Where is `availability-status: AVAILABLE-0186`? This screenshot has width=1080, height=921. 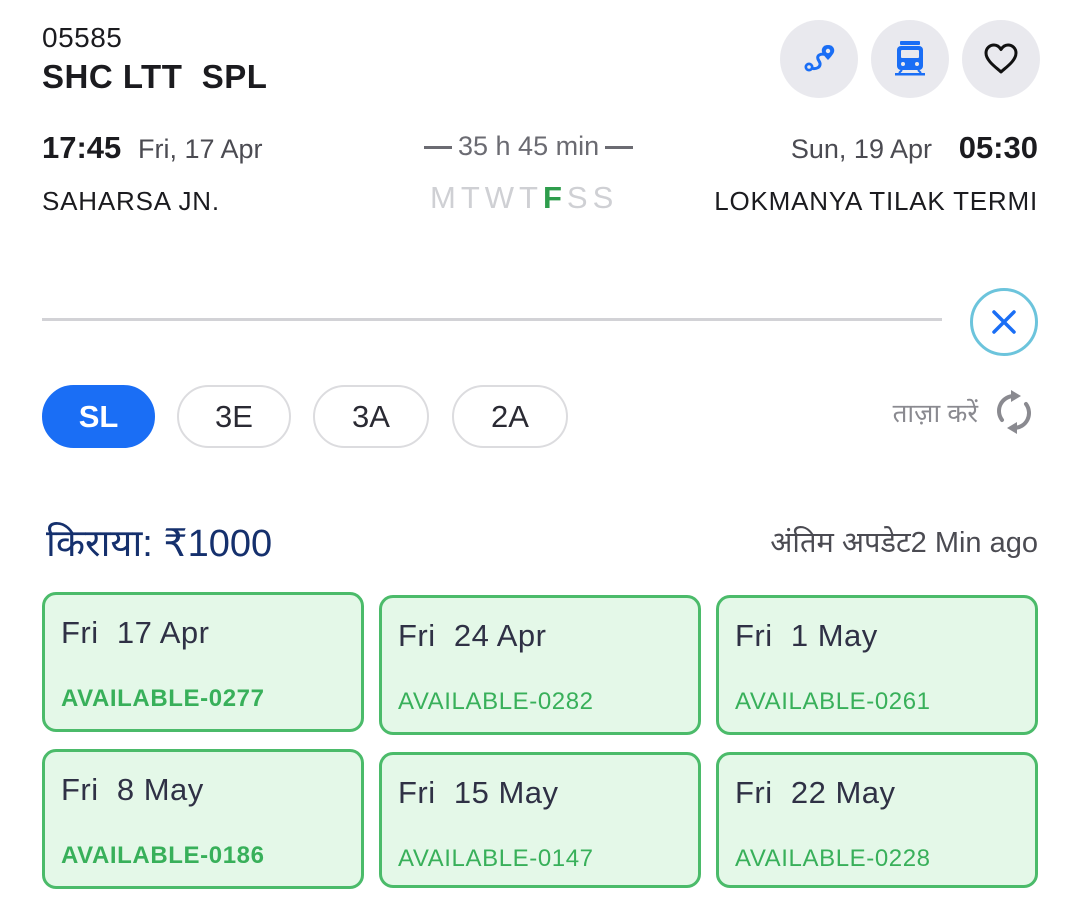 availability-status: AVAILABLE-0186 is located at coordinates (163, 855).